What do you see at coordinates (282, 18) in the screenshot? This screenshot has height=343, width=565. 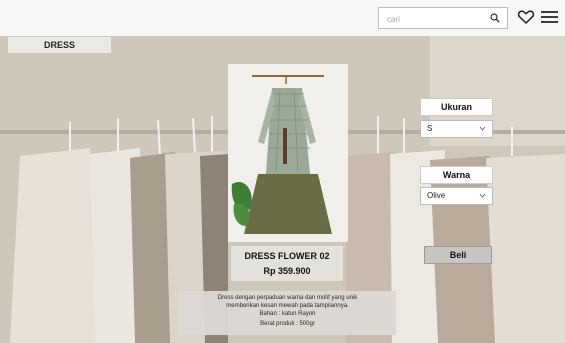 I see `top-header` at bounding box center [282, 18].